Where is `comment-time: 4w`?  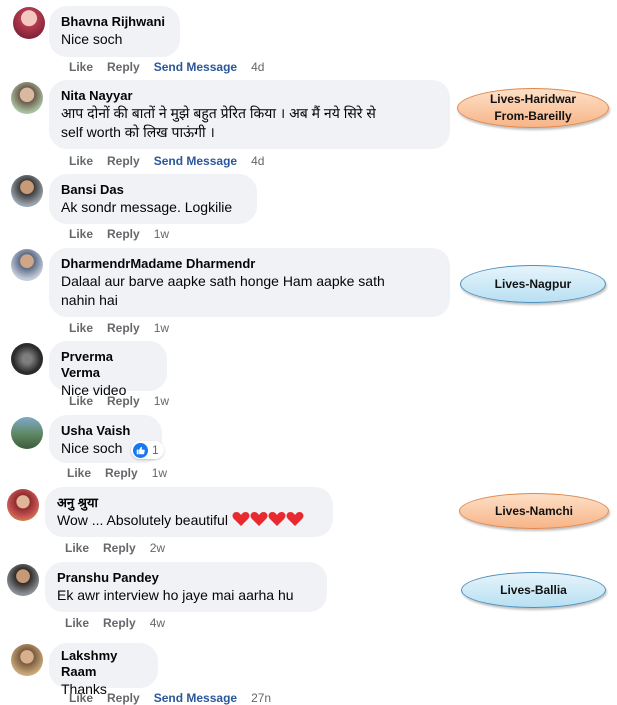
comment-time: 4w is located at coordinates (157, 623).